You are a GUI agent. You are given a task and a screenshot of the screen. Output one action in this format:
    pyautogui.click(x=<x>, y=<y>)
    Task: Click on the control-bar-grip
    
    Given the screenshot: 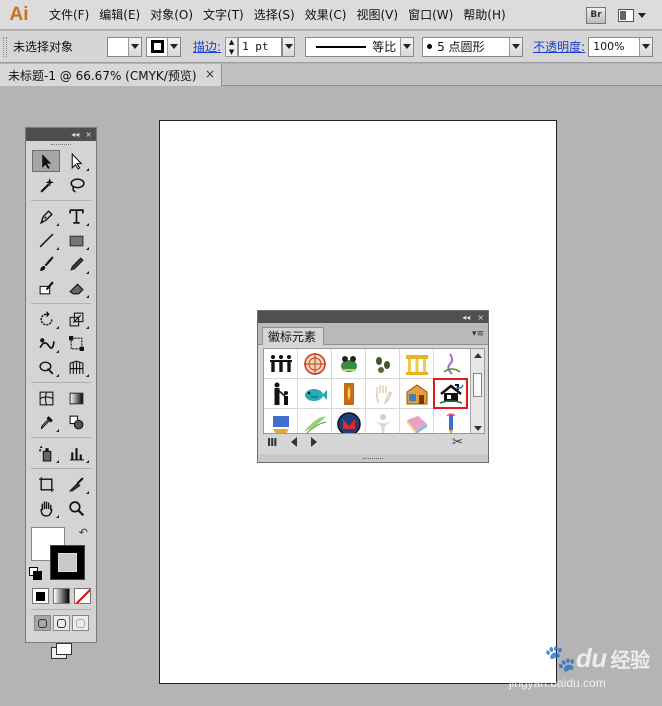 What is the action you would take?
    pyautogui.click(x=5, y=46)
    